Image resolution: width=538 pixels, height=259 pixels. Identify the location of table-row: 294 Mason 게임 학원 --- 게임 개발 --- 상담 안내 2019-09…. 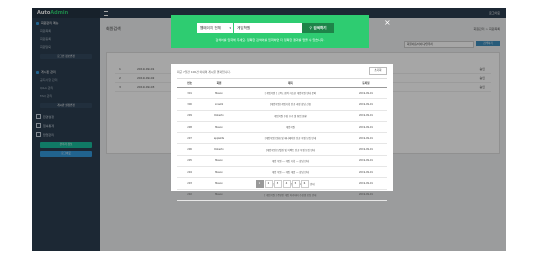
(282, 172).